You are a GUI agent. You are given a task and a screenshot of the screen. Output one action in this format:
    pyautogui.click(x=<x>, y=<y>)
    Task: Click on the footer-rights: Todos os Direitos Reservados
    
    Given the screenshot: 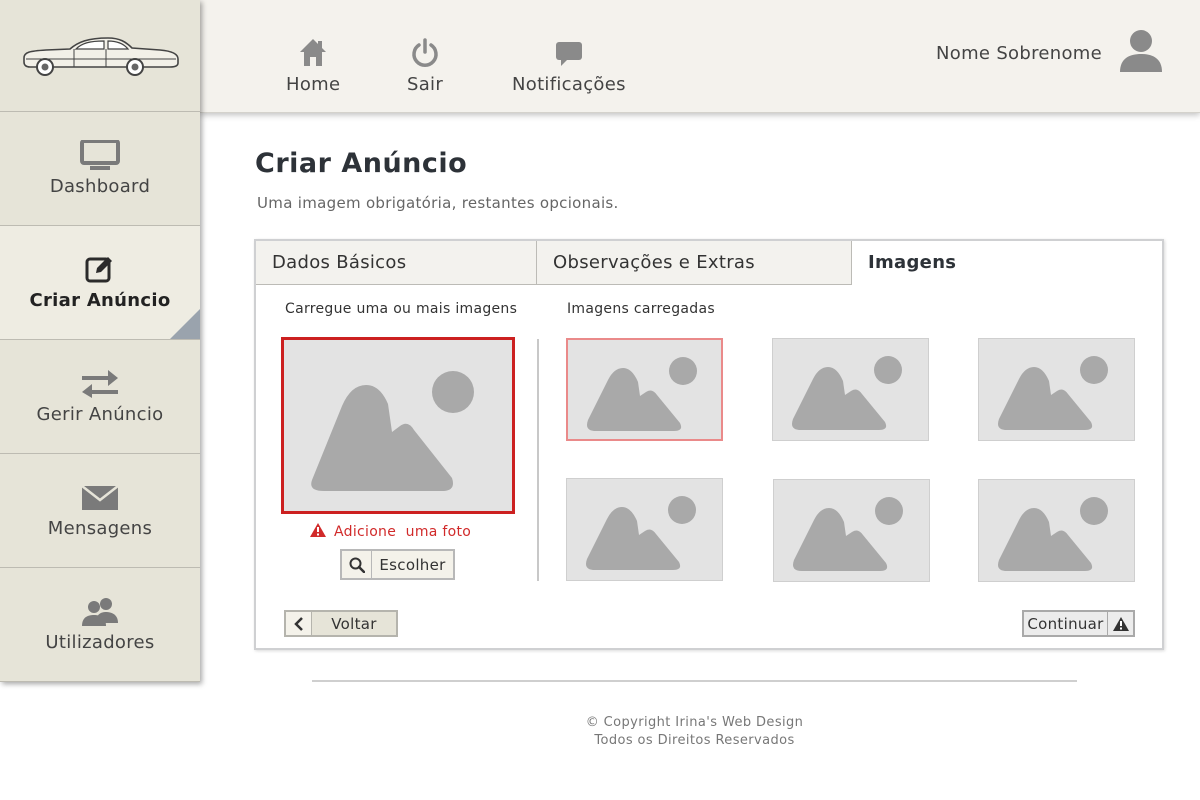 What is the action you would take?
    pyautogui.click(x=694, y=740)
    